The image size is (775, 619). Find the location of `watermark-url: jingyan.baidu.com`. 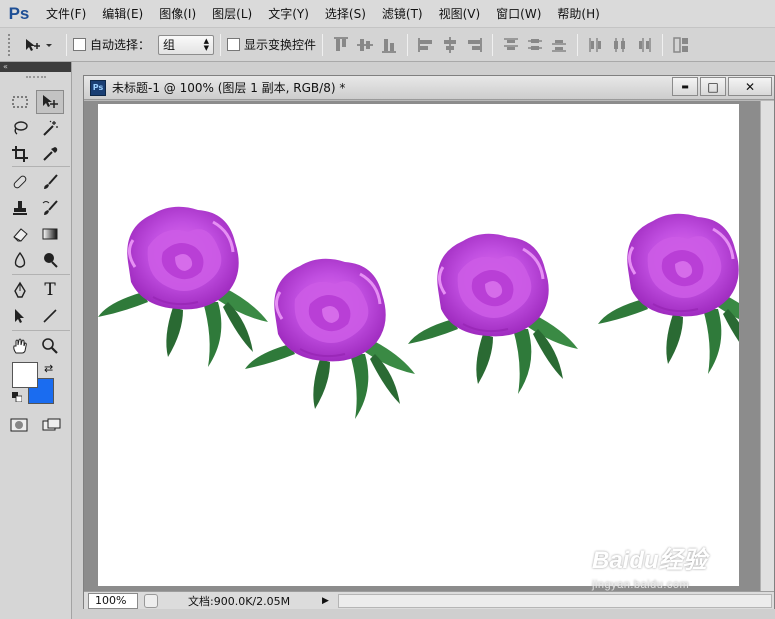

watermark-url: jingyan.baidu.com is located at coordinates (641, 585).